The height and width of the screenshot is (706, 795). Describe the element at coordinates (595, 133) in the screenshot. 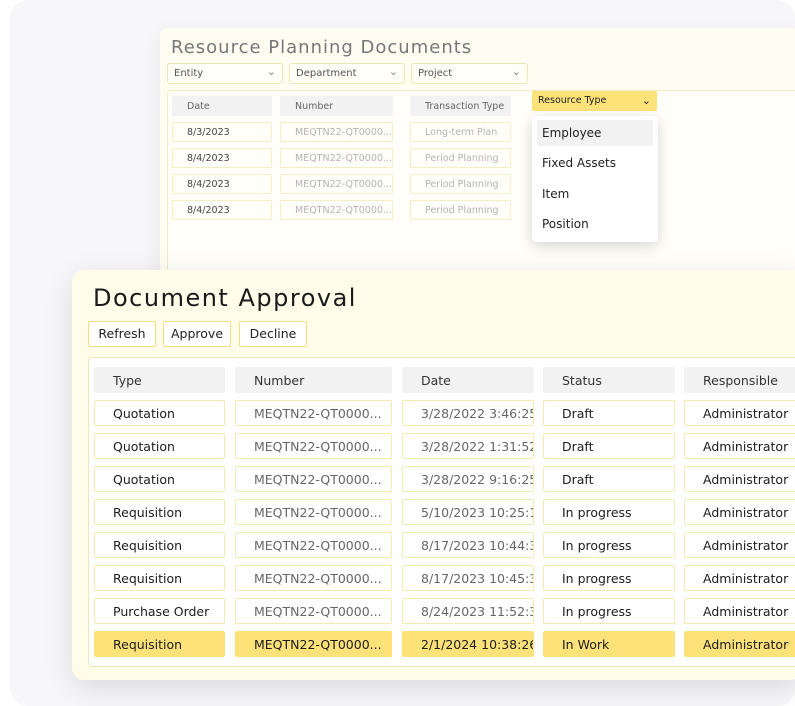

I see `menu-item-employee: Employee` at that location.